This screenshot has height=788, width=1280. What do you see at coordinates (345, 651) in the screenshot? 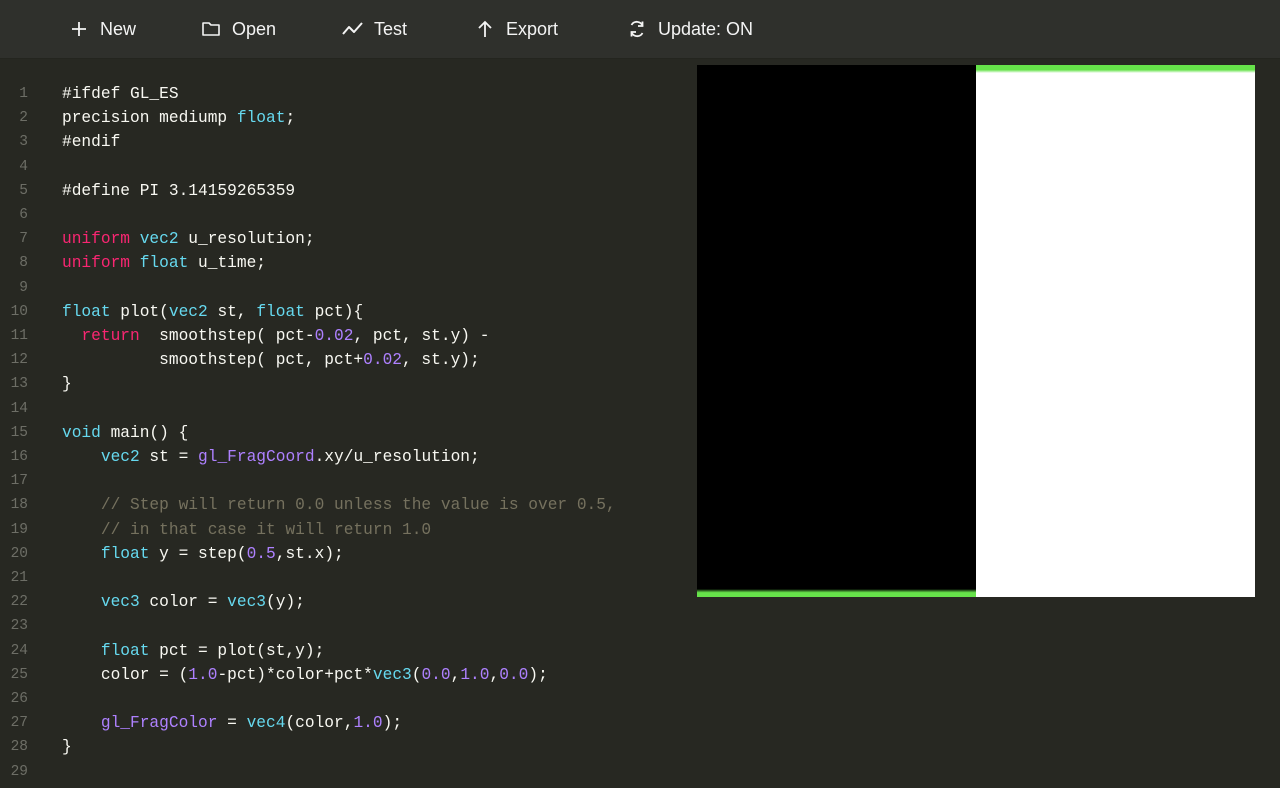
I see `code-line: 24 float pct = plot(st,y);` at bounding box center [345, 651].